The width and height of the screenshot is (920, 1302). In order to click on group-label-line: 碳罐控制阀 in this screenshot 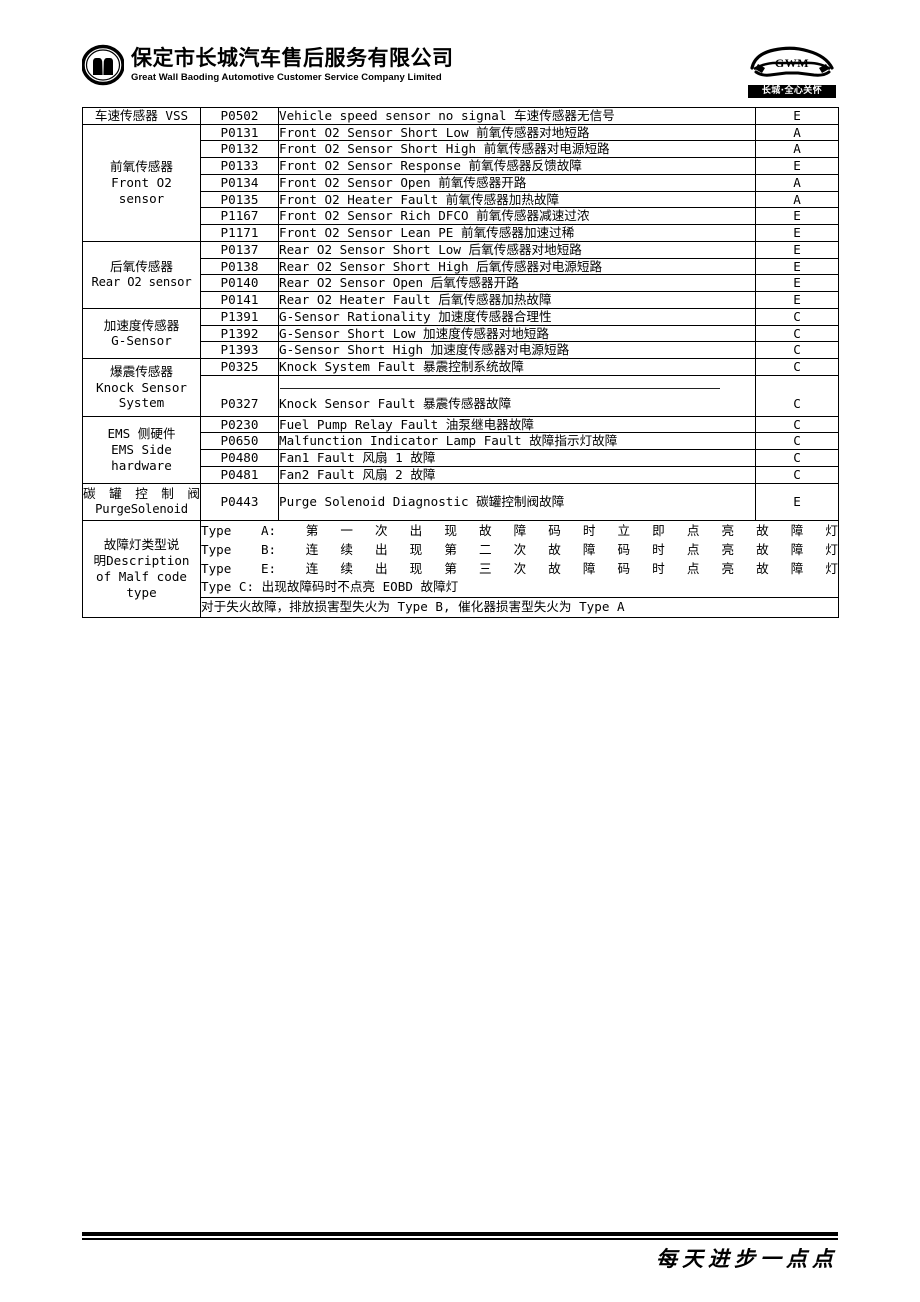, I will do `click(141, 494)`.